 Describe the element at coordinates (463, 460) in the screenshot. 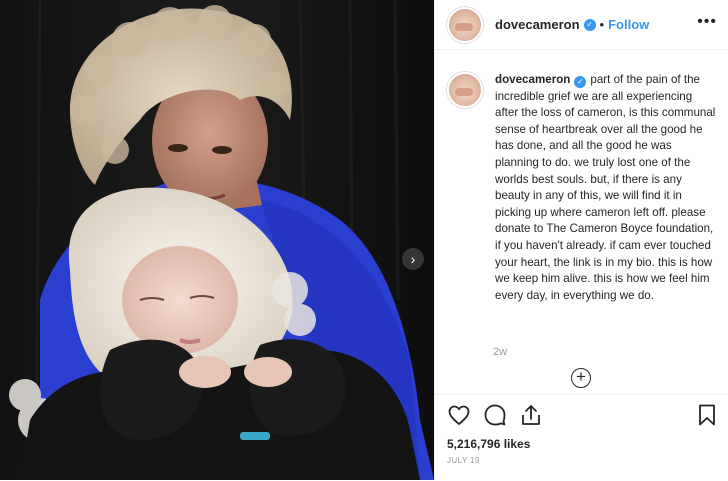

I see `post-date: JULY 19` at that location.